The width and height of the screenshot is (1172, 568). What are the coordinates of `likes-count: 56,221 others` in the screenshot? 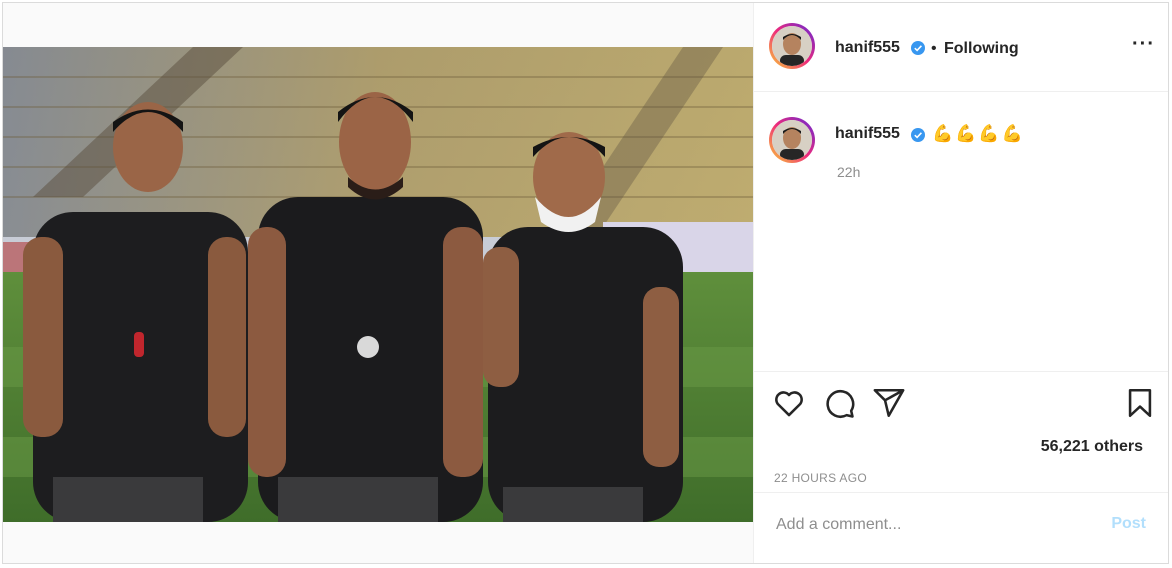 It's located at (1092, 447).